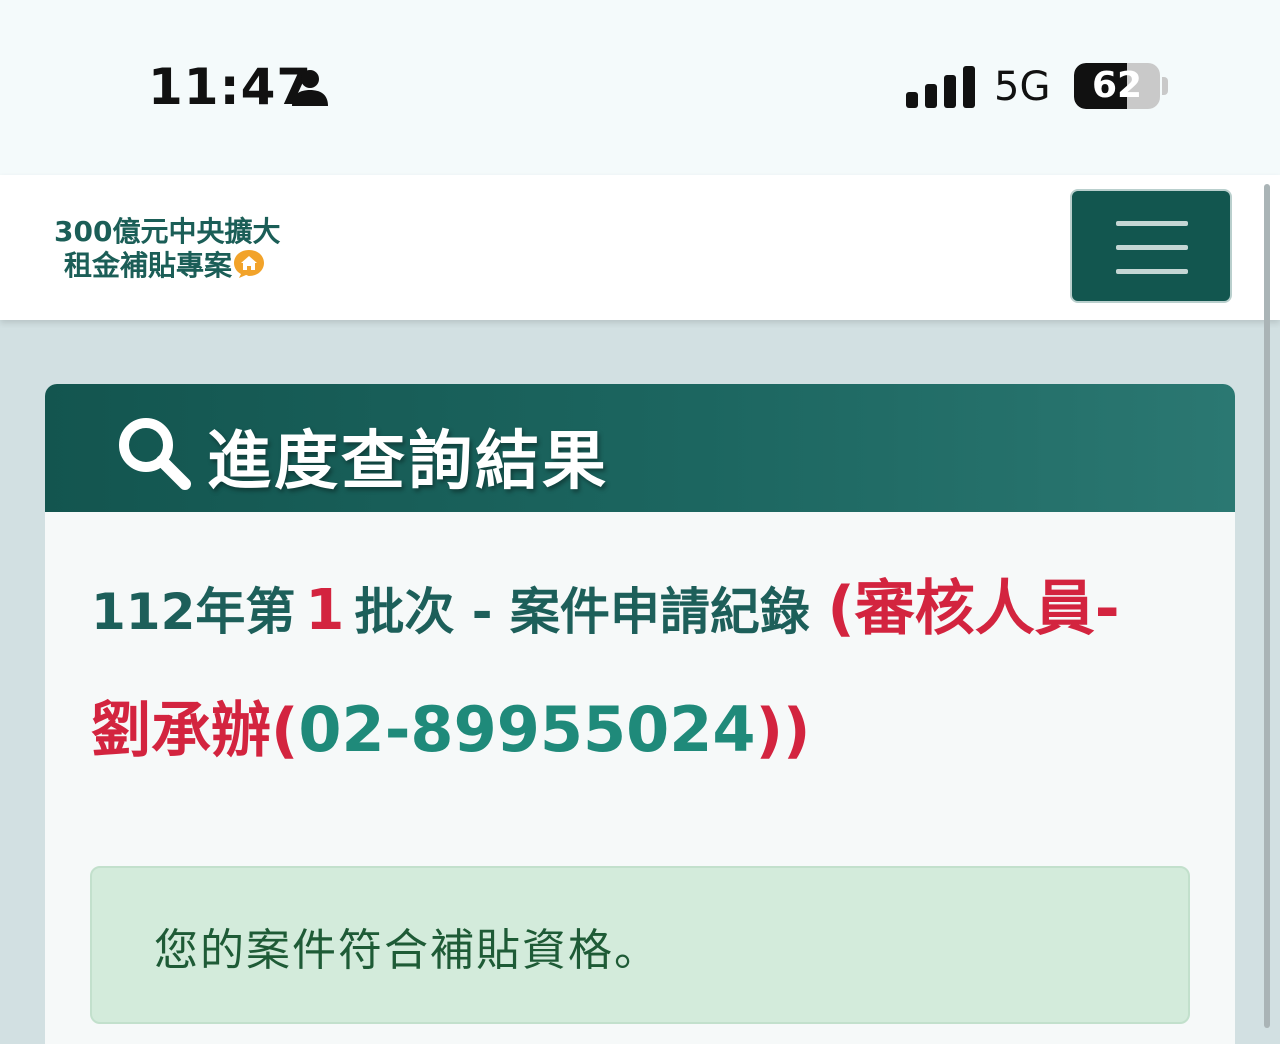 This screenshot has width=1280, height=1044. I want to click on card-title: 進度查詢結果, so click(408, 462).